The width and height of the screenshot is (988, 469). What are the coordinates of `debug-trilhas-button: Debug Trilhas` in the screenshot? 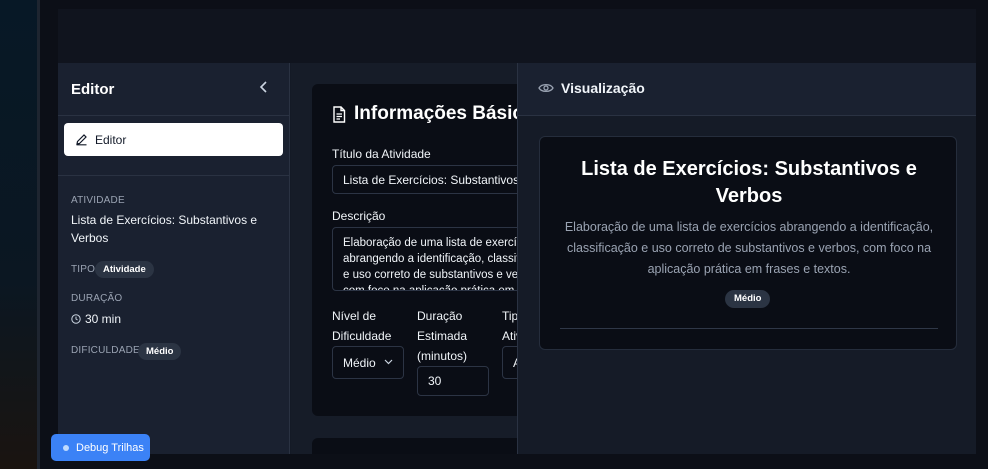 It's located at (100, 447).